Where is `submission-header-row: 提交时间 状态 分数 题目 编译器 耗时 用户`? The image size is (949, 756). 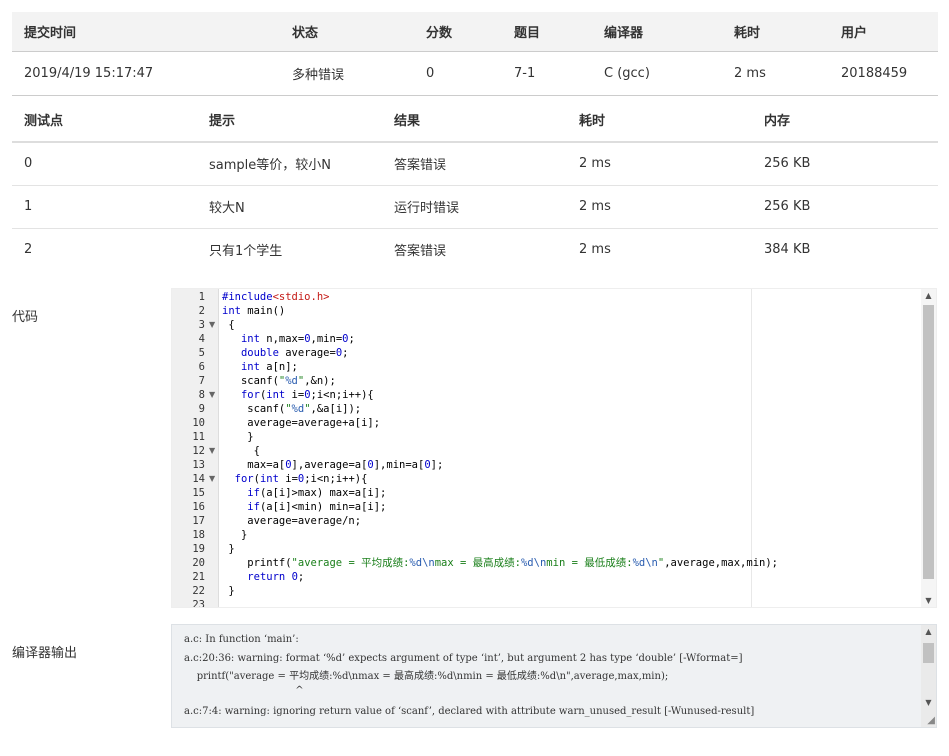
submission-header-row: 提交时间 状态 分数 题目 编译器 耗时 用户 is located at coordinates (475, 31).